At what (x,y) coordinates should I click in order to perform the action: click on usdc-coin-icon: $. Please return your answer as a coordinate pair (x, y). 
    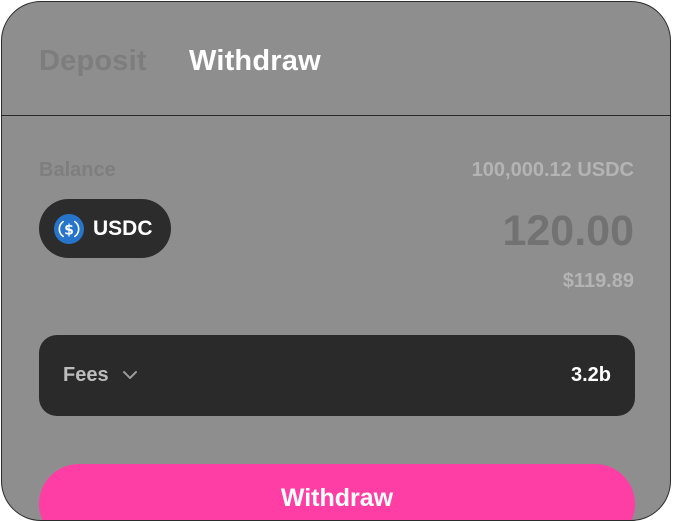
    Looking at the image, I should click on (69, 228).